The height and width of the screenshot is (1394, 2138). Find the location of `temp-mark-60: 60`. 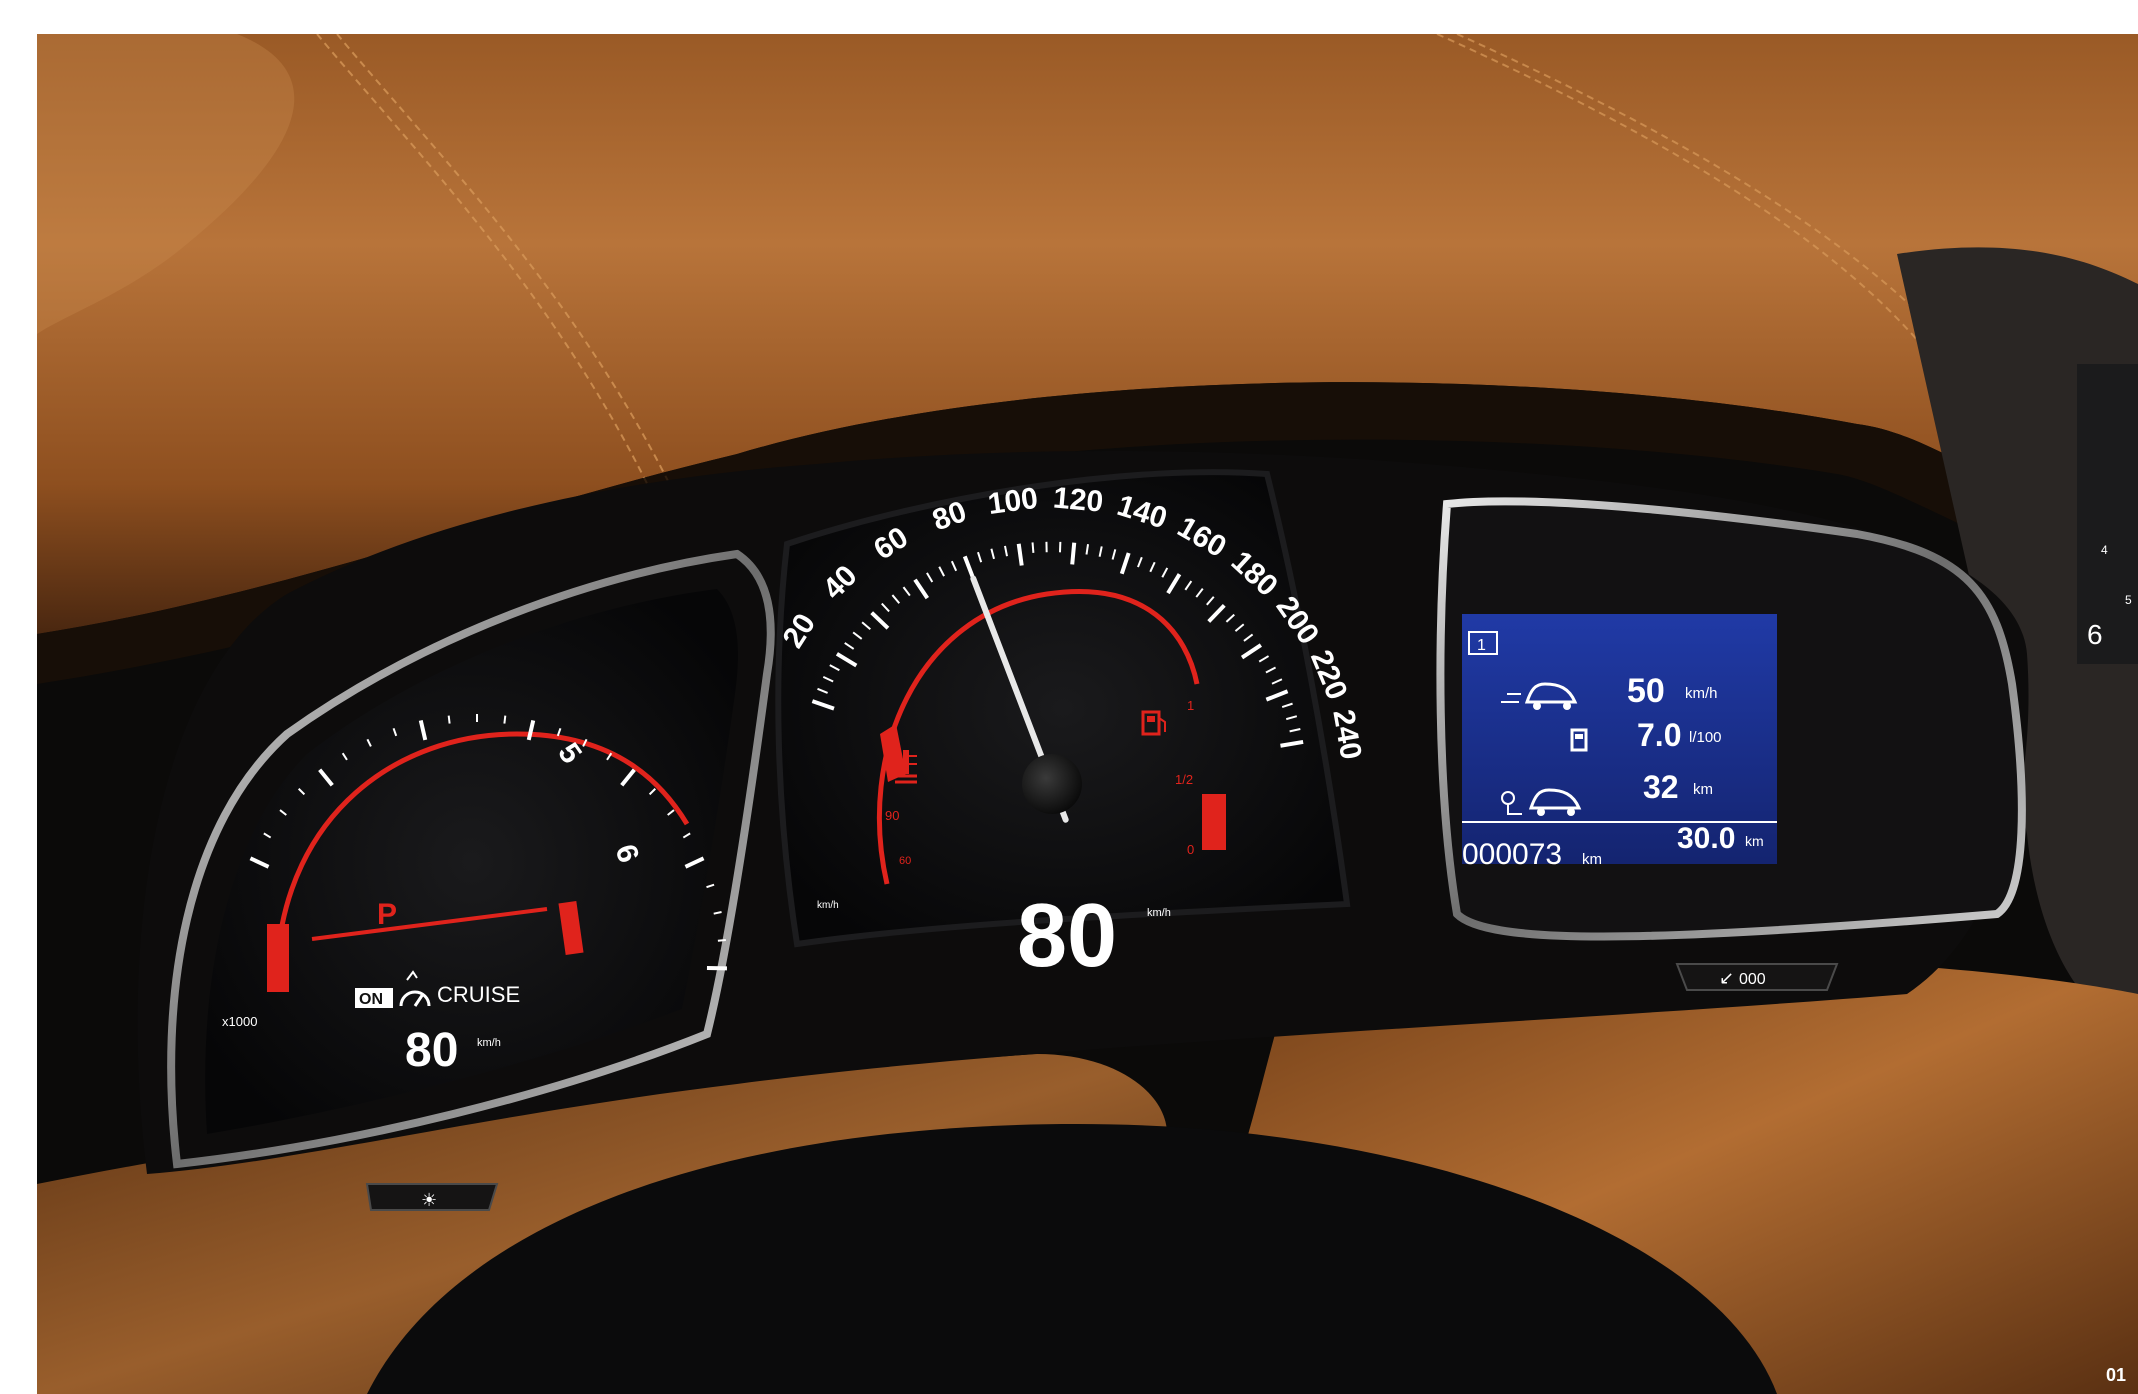

temp-mark-60: 60 is located at coordinates (905, 861).